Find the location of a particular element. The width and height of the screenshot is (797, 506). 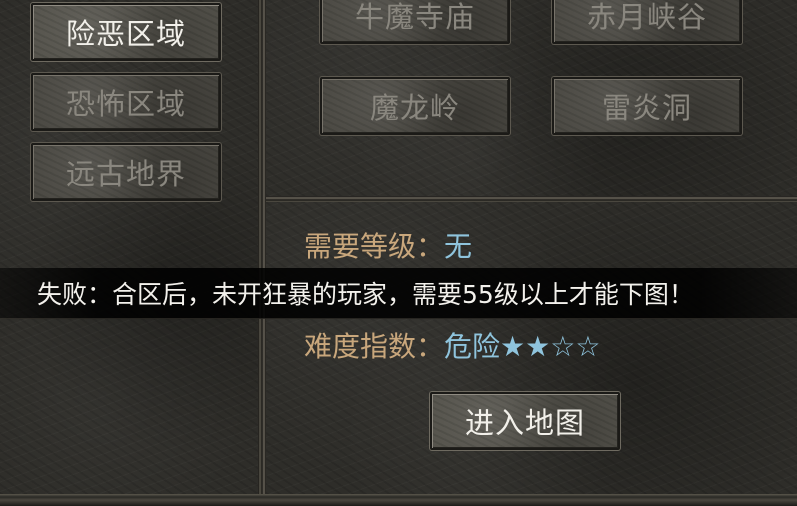

enter-map-label: 进入地图 is located at coordinates (524, 423).